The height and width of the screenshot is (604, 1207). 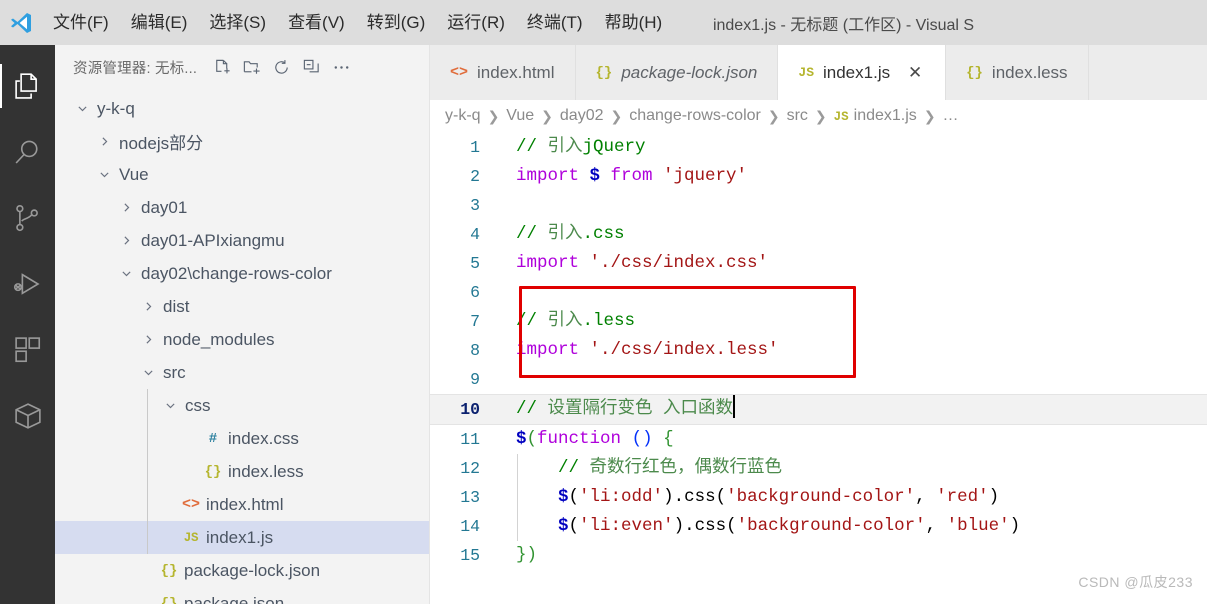 What do you see at coordinates (603, 234) in the screenshot?
I see `token-comment: .css` at bounding box center [603, 234].